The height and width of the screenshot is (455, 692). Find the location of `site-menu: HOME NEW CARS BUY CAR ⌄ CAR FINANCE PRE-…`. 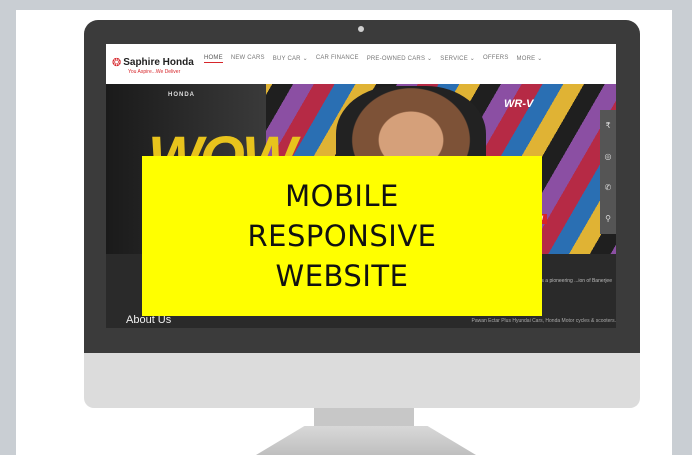

site-menu: HOME NEW CARS BUY CAR ⌄ CAR FINANCE PRE-… is located at coordinates (373, 59).